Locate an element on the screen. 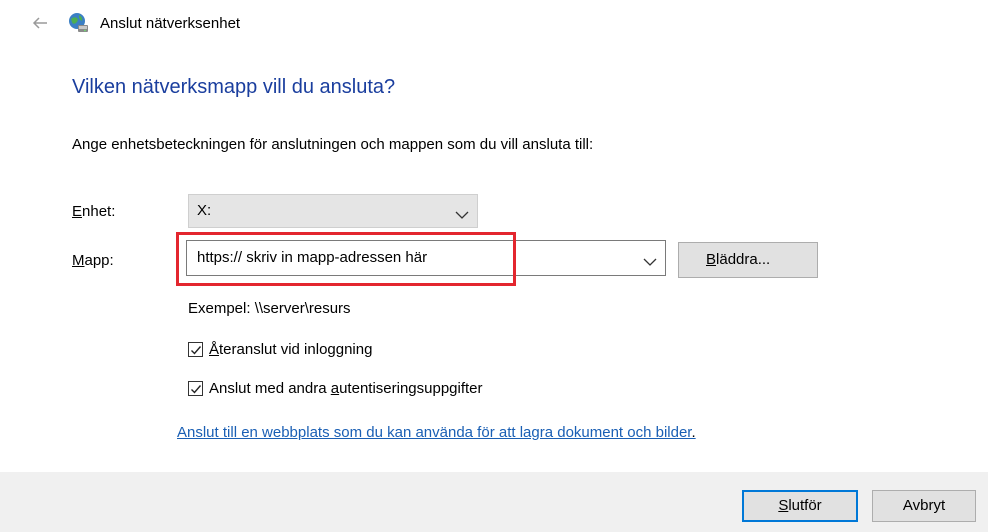 The image size is (988, 532). drive-select: X: is located at coordinates (333, 211).